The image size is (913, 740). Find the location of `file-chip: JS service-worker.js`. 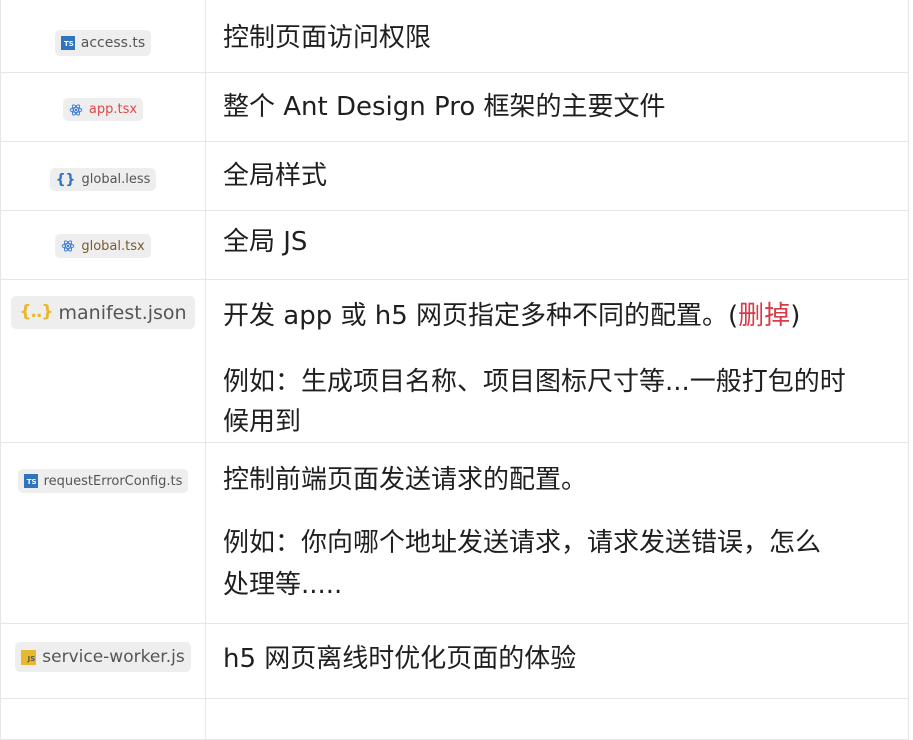

file-chip: JS service-worker.js is located at coordinates (103, 657).